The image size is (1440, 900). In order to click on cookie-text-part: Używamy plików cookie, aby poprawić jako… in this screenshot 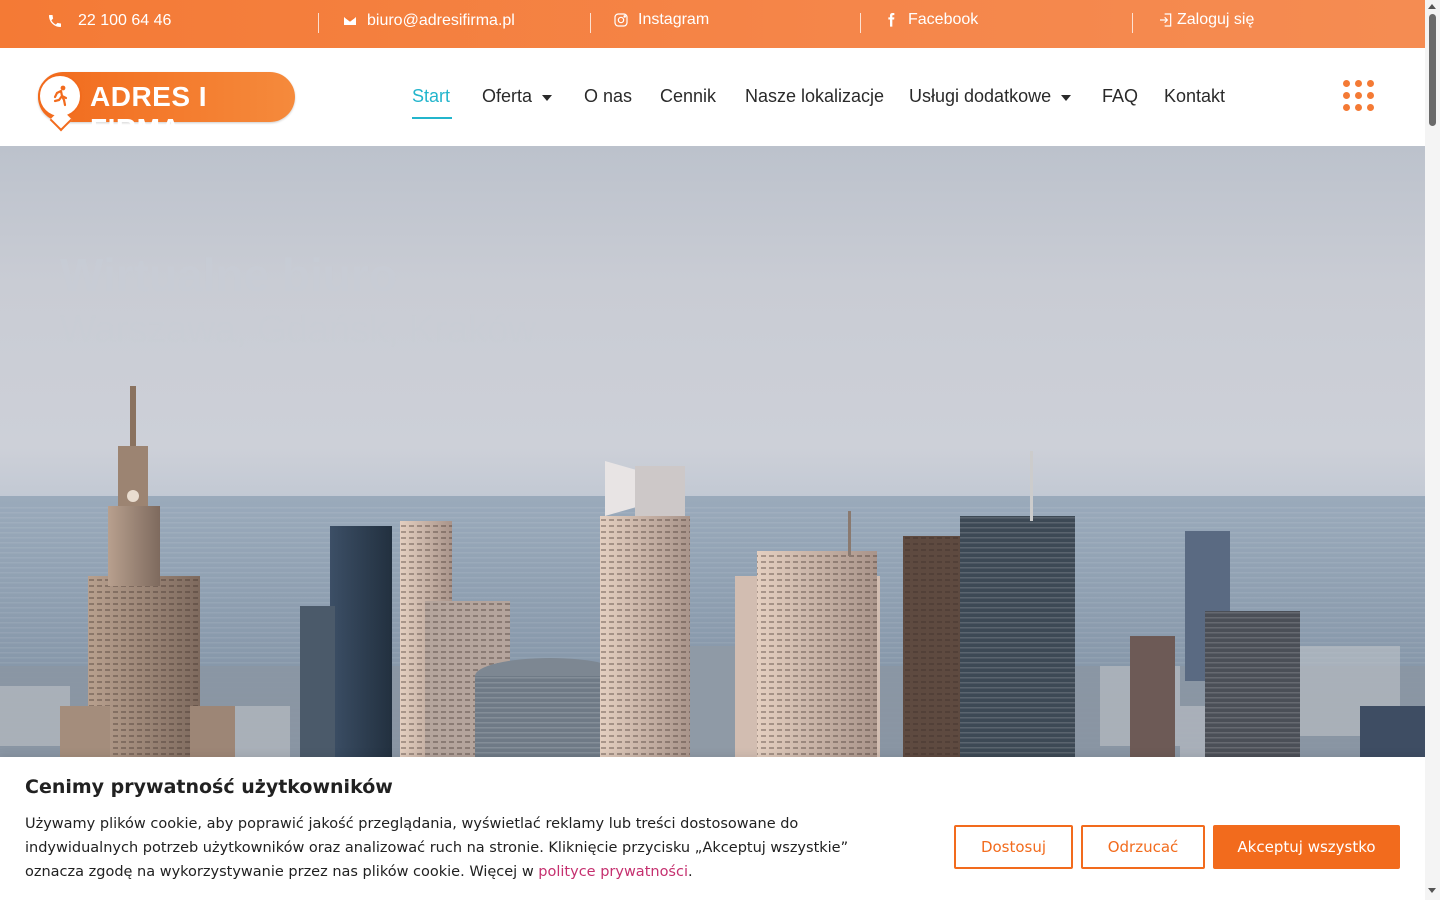, I will do `click(437, 848)`.